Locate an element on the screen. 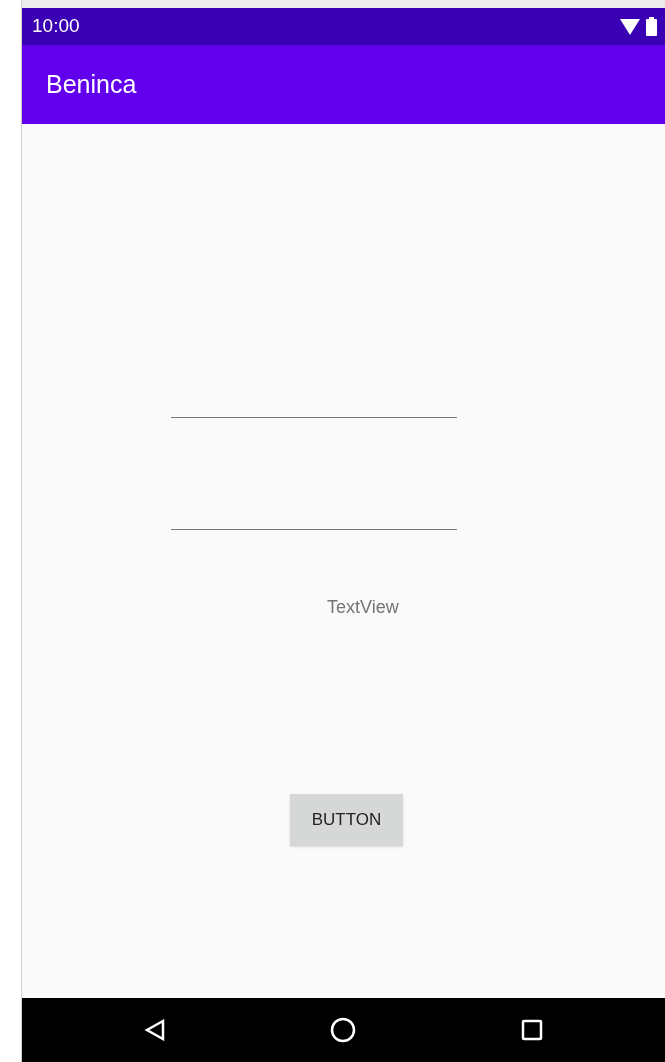  home-icon is located at coordinates (343, 1030).